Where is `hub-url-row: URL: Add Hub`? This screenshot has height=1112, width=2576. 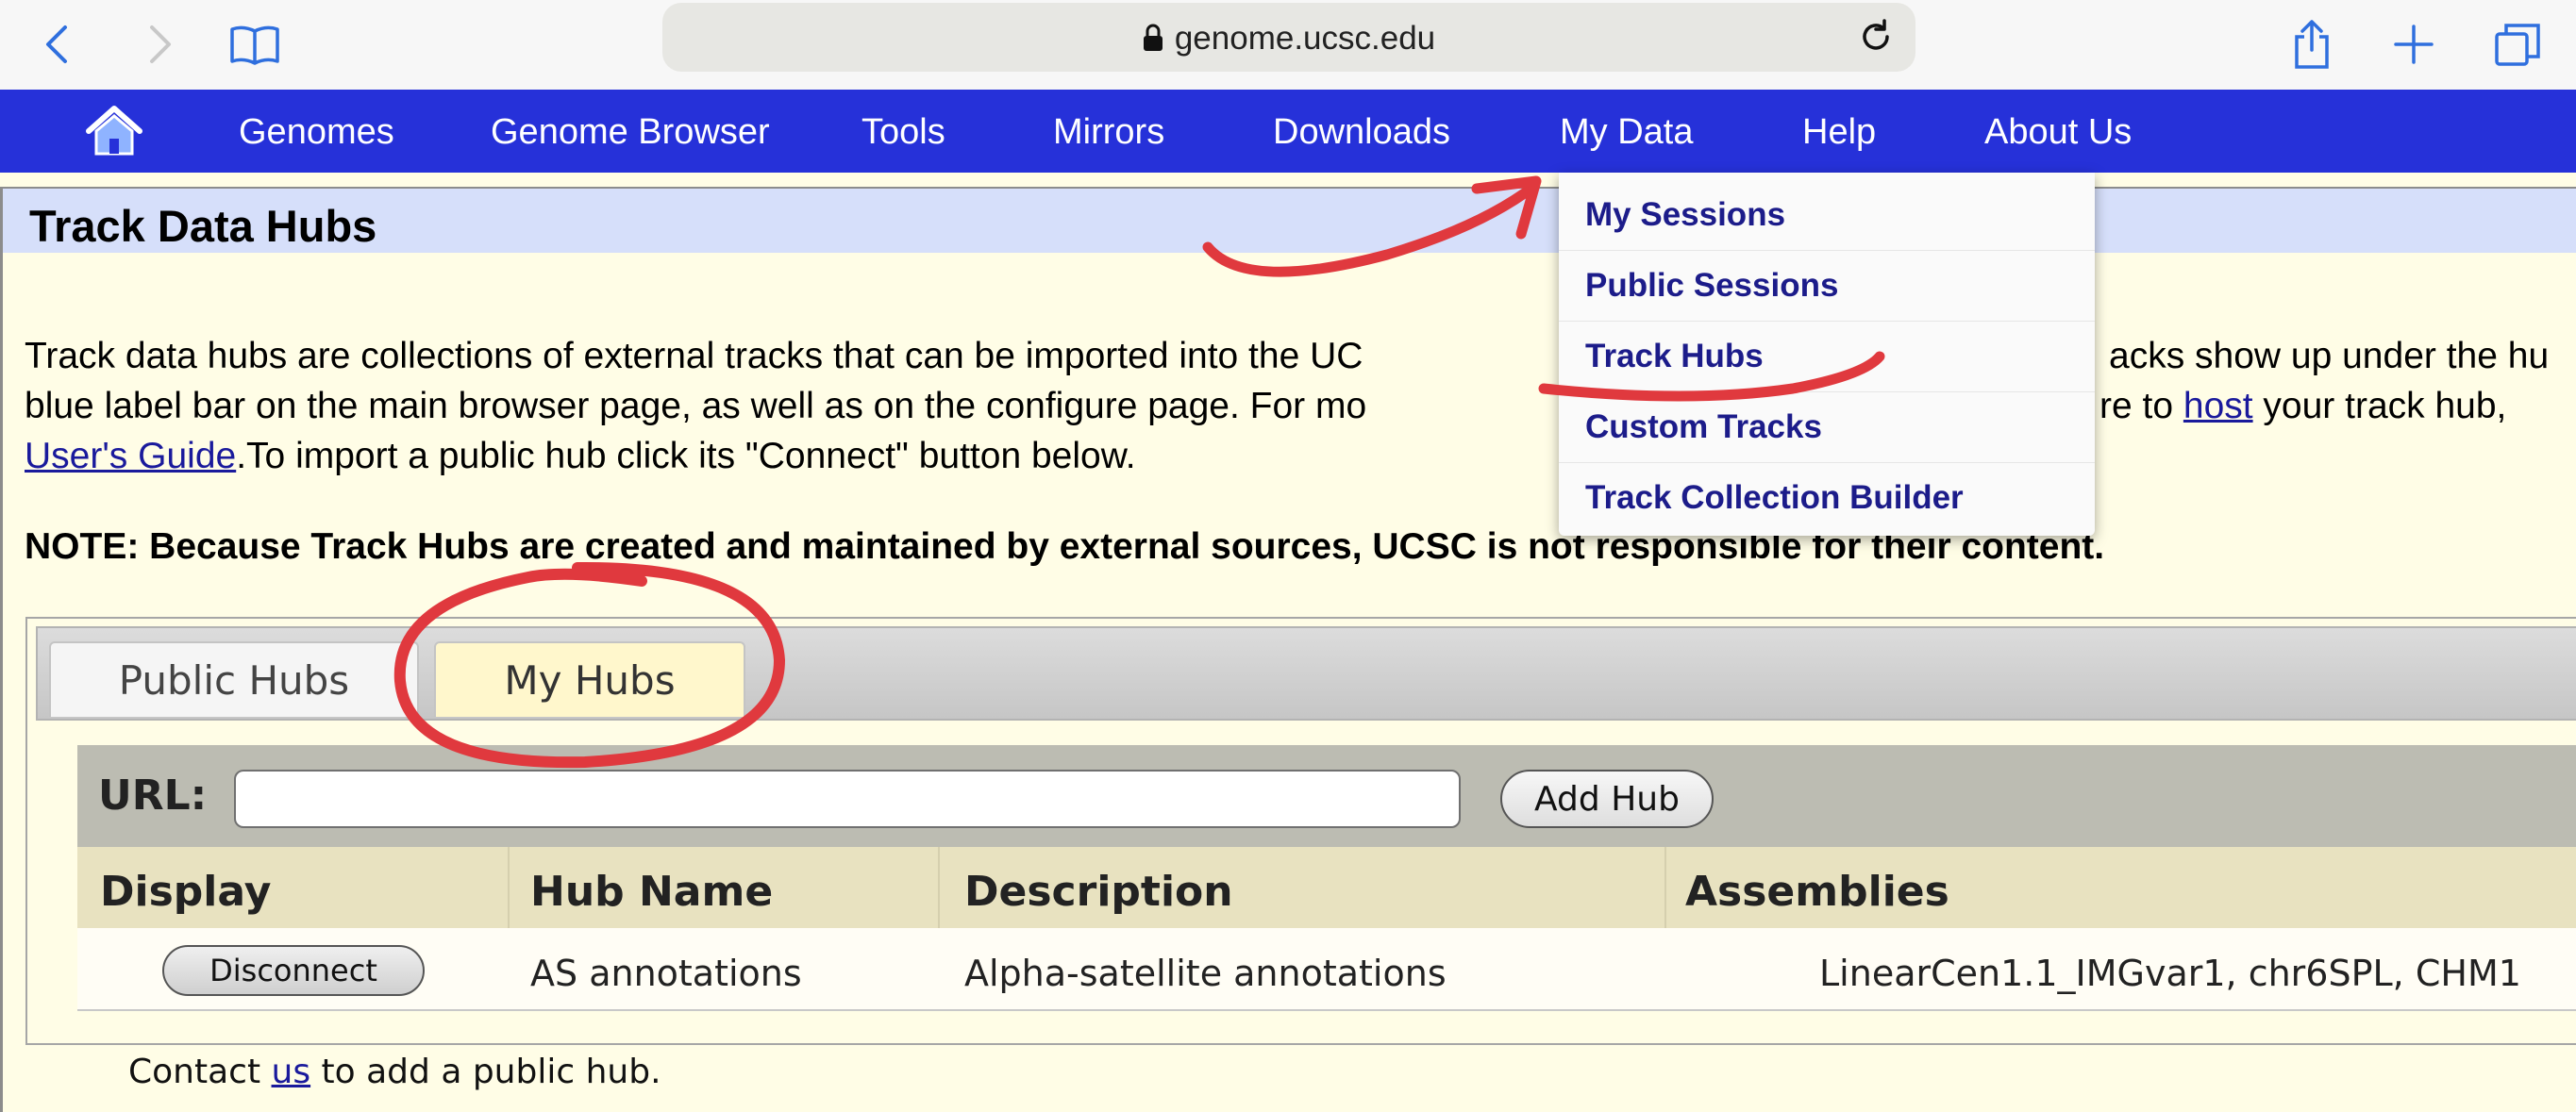 hub-url-row: URL: Add Hub is located at coordinates (1326, 796).